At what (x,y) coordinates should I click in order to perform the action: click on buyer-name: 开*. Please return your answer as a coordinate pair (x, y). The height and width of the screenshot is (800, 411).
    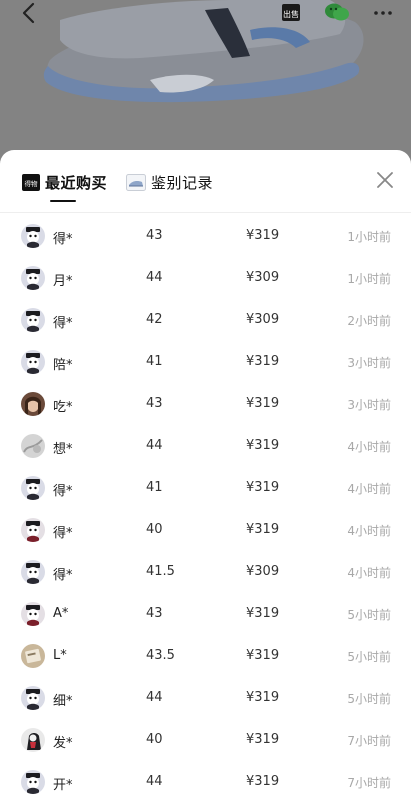
    Looking at the image, I should click on (63, 785).